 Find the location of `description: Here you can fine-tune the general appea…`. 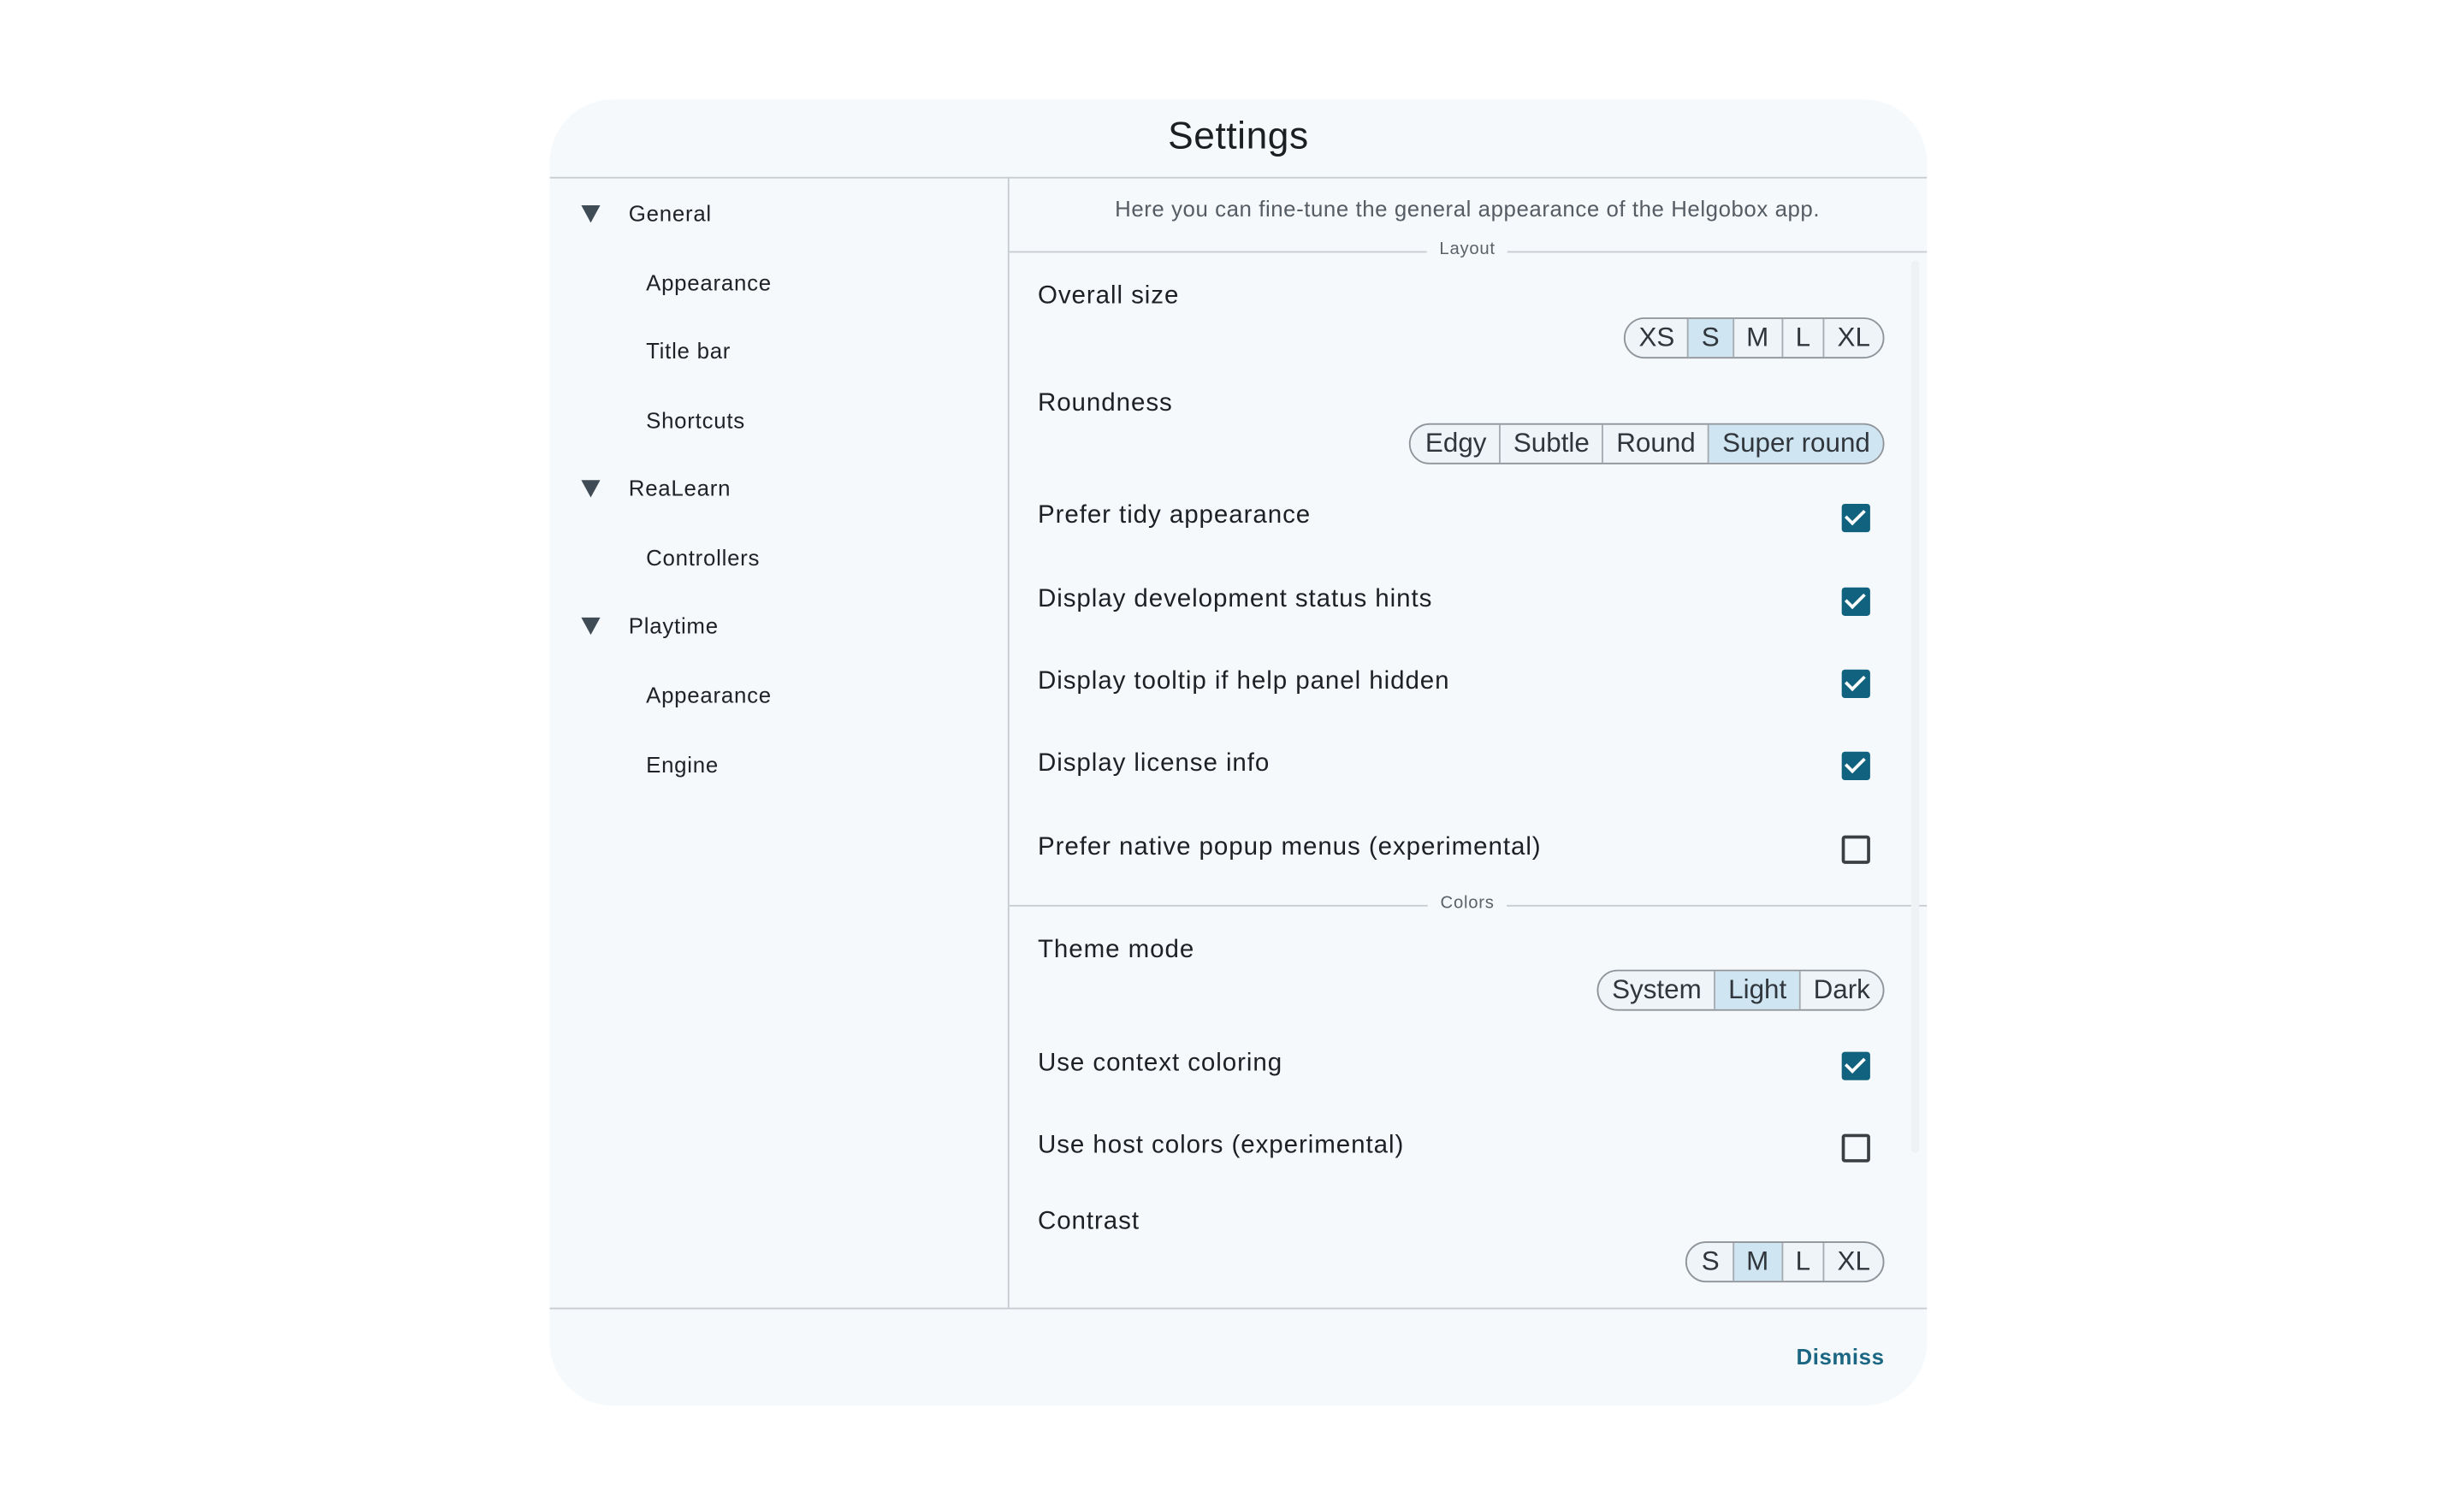

description: Here you can fine-tune the general appea… is located at coordinates (1468, 208).